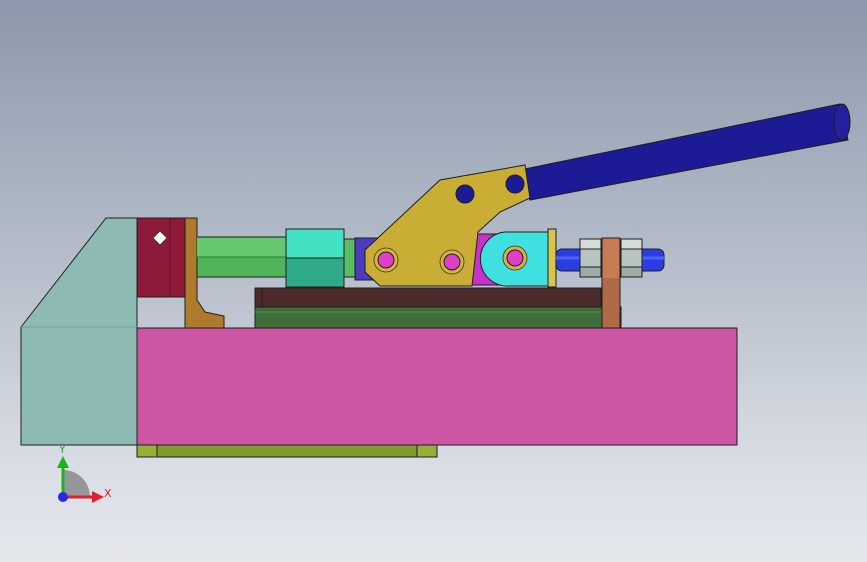 The height and width of the screenshot is (562, 867). I want to click on base-block, so click(437, 386).